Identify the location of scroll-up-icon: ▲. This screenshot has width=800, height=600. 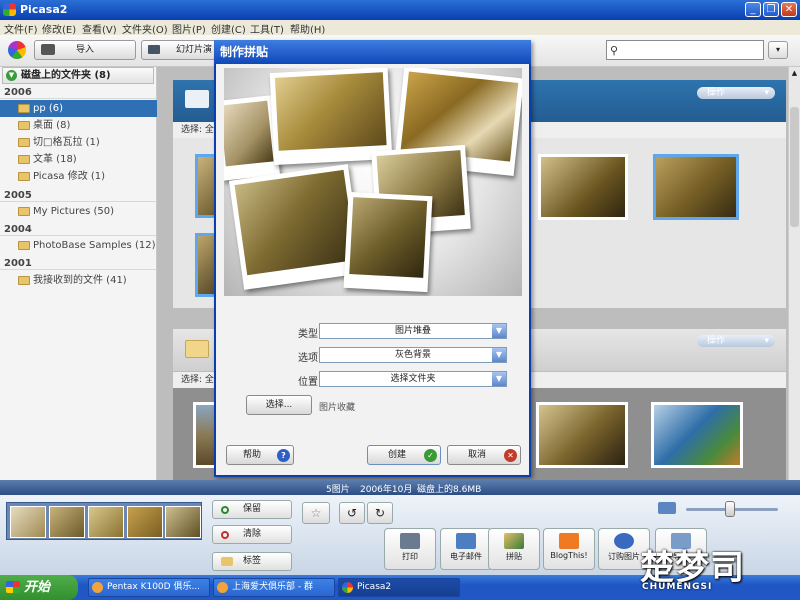
(794, 75).